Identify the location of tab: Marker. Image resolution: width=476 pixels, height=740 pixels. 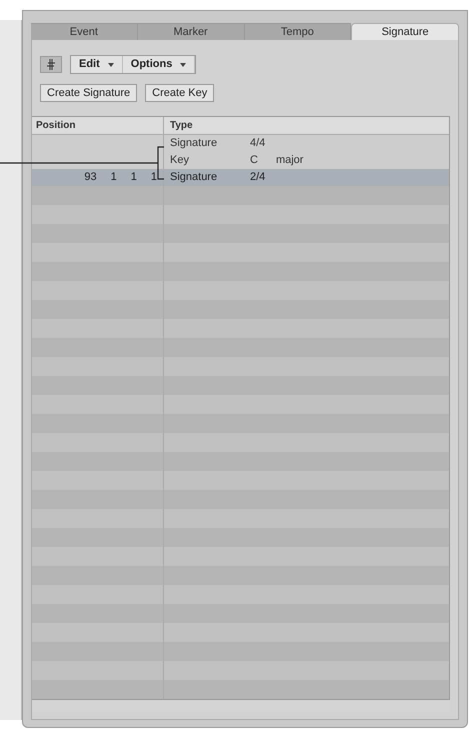
(191, 31).